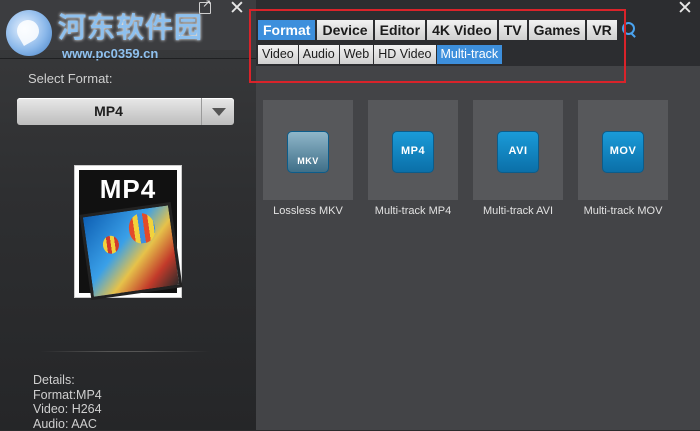 The width and height of the screenshot is (700, 431). I want to click on avi-icon-label: AVI, so click(518, 151).